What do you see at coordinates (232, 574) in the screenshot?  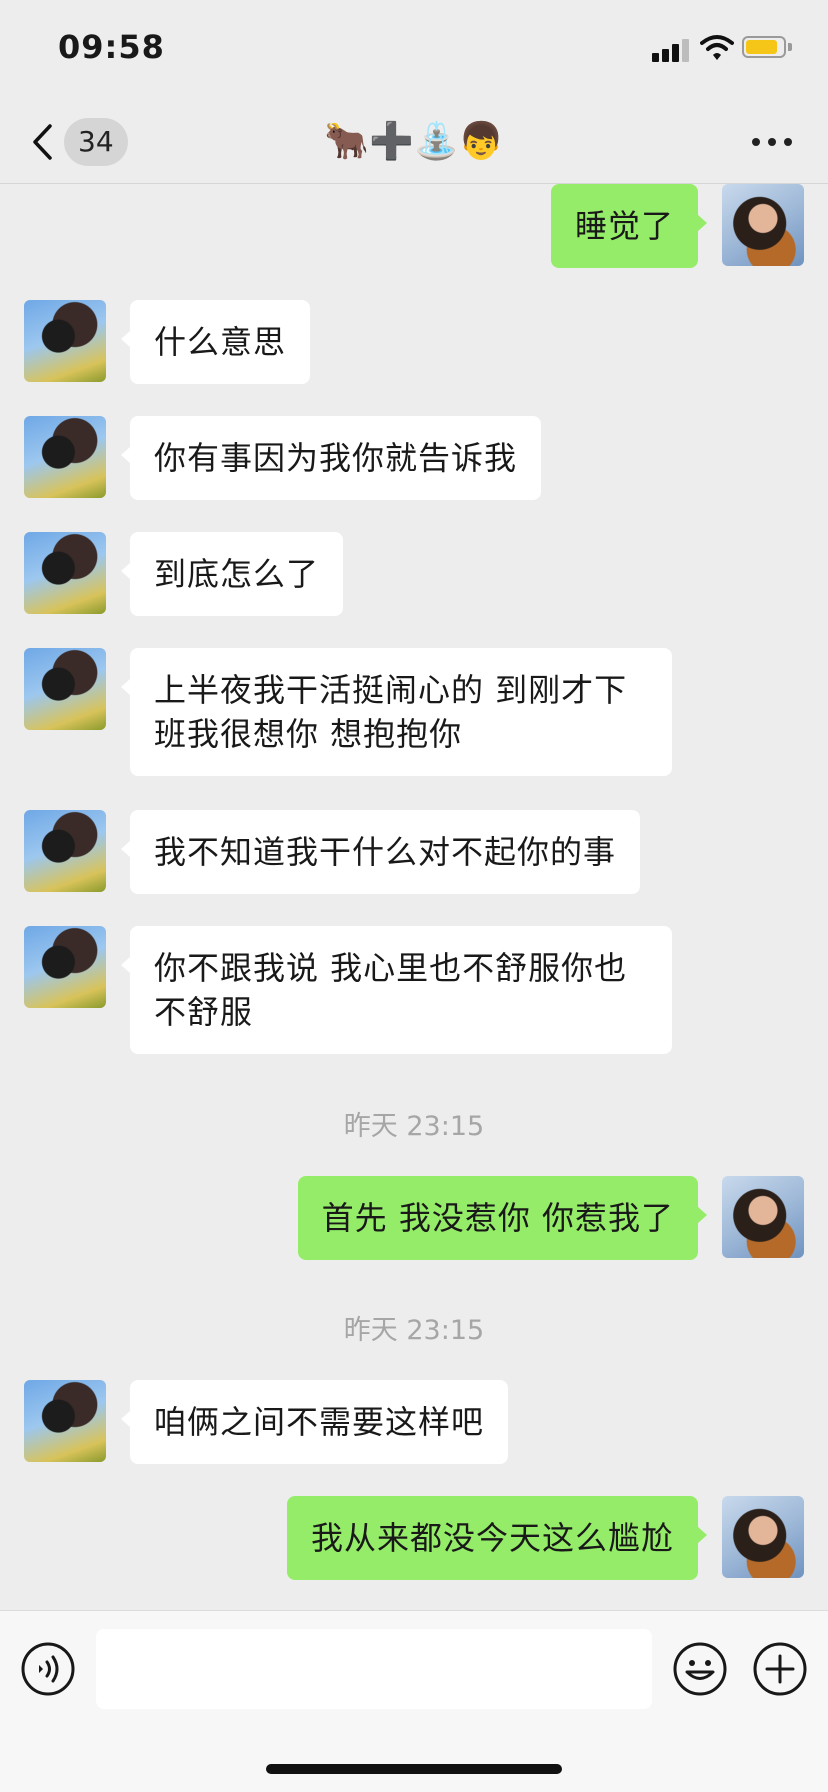 I see `received-message-bubble: 到底怎么了` at bounding box center [232, 574].